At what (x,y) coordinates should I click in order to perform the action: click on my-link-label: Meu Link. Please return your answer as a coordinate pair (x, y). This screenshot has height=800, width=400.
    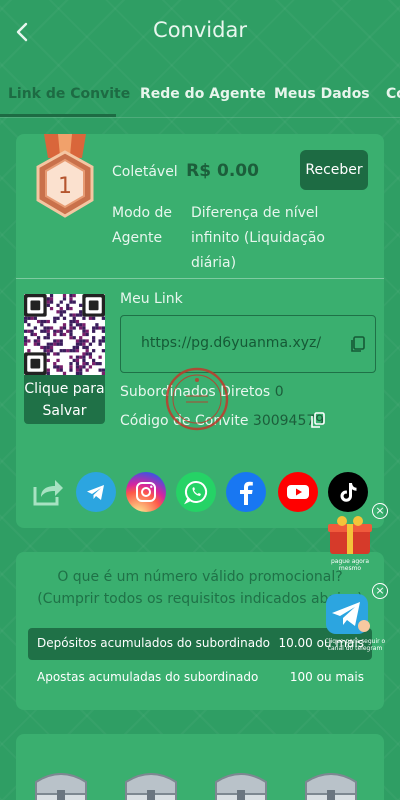
    Looking at the image, I should click on (151, 299).